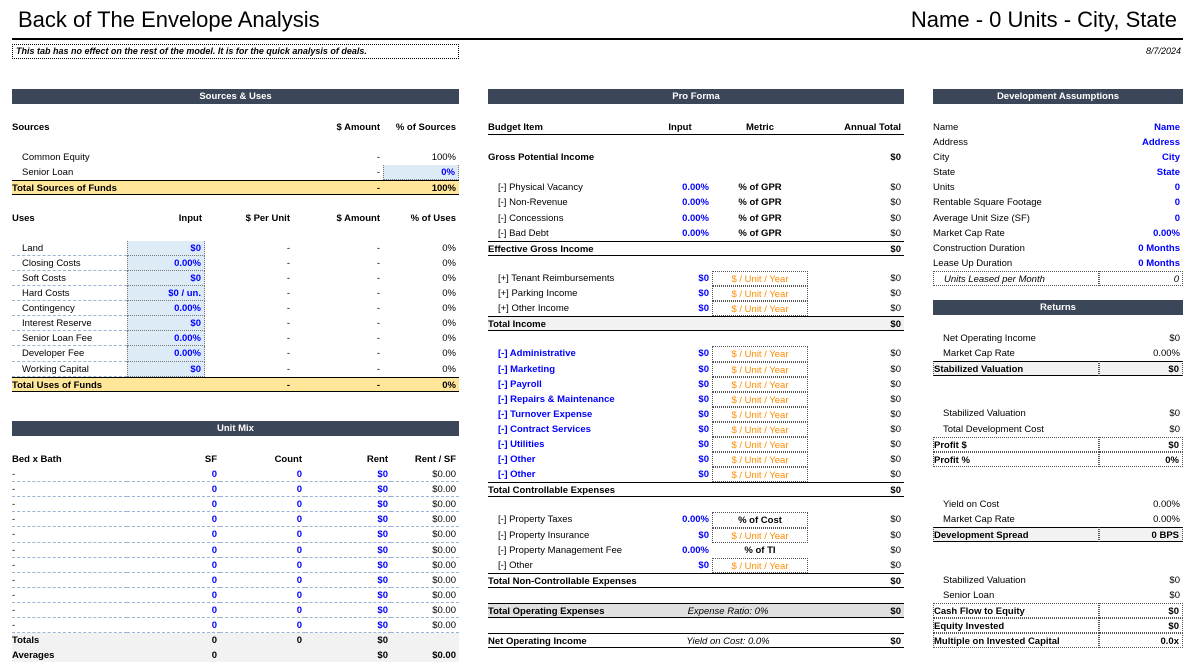  I want to click on use-per-unit: -, so click(288, 278).